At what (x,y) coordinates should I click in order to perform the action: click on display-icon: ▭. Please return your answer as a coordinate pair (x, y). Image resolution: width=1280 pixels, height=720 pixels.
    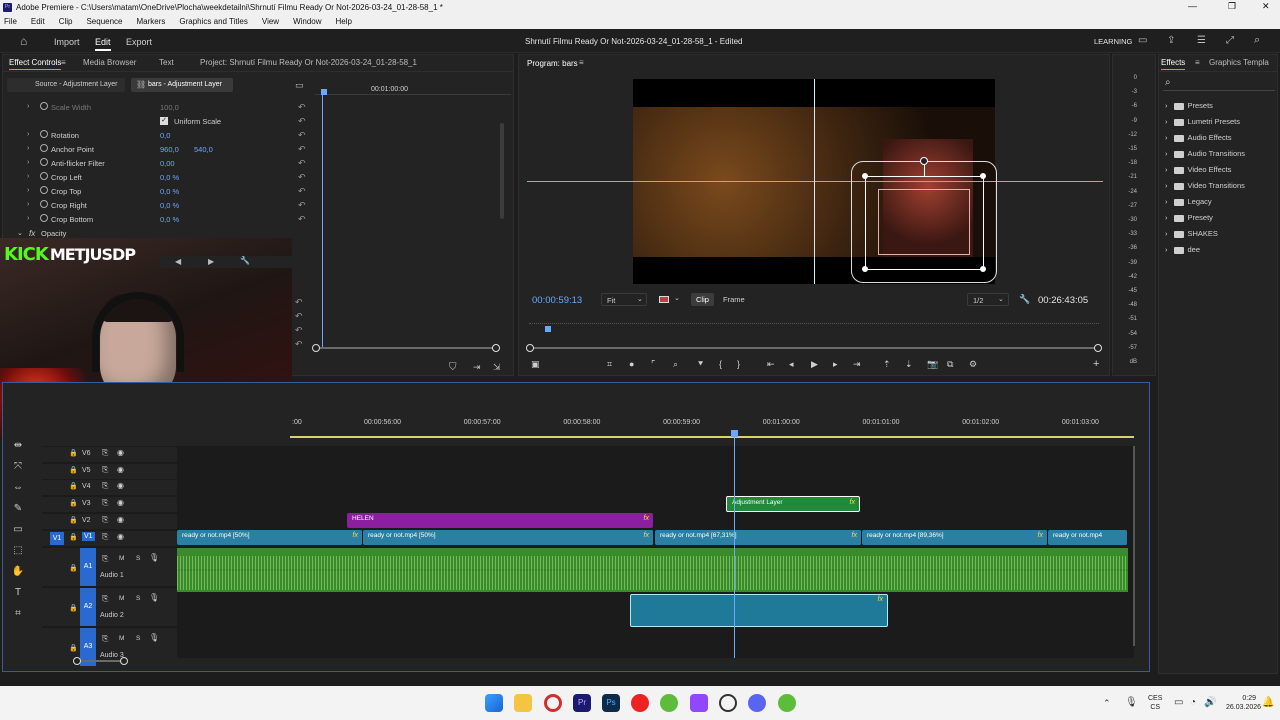
    Looking at the image, I should click on (1178, 702).